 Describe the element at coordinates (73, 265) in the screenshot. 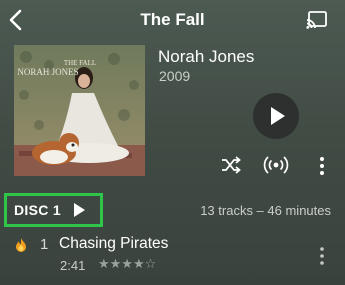

I see `track-duration: 2:41` at that location.